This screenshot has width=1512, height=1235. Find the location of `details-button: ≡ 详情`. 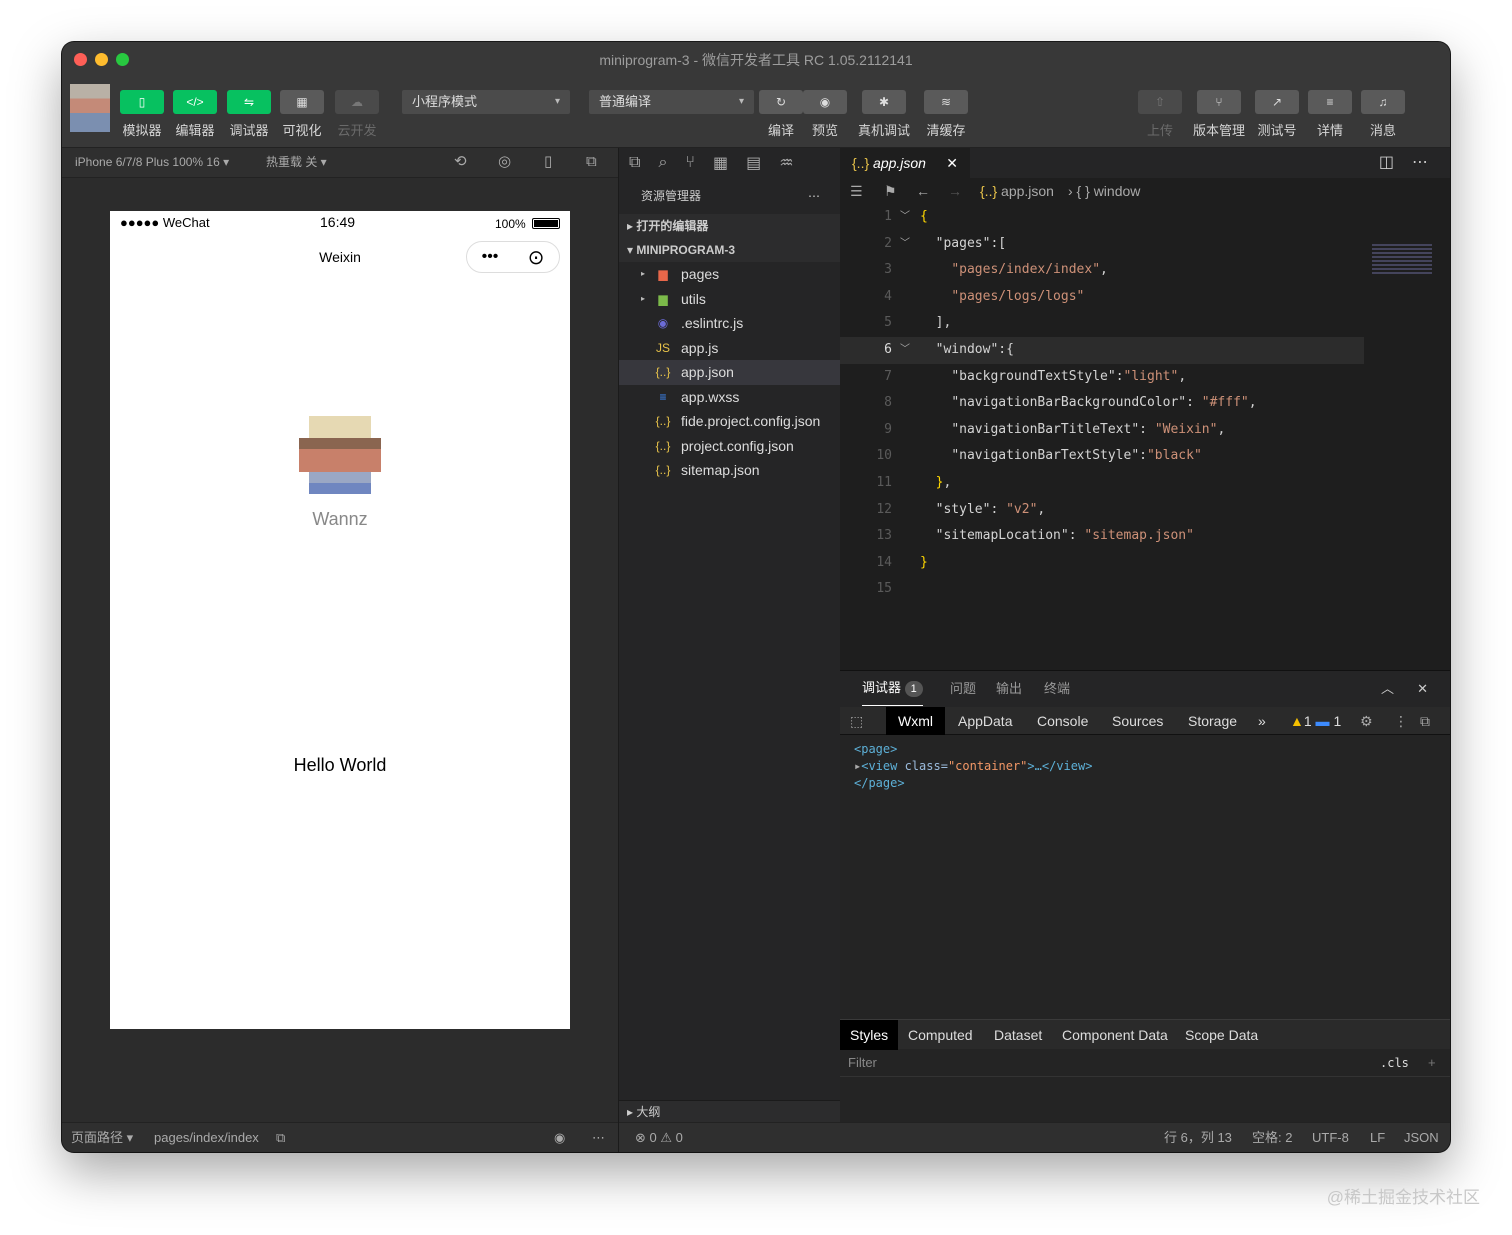

details-button: ≡ 详情 is located at coordinates (1330, 114).